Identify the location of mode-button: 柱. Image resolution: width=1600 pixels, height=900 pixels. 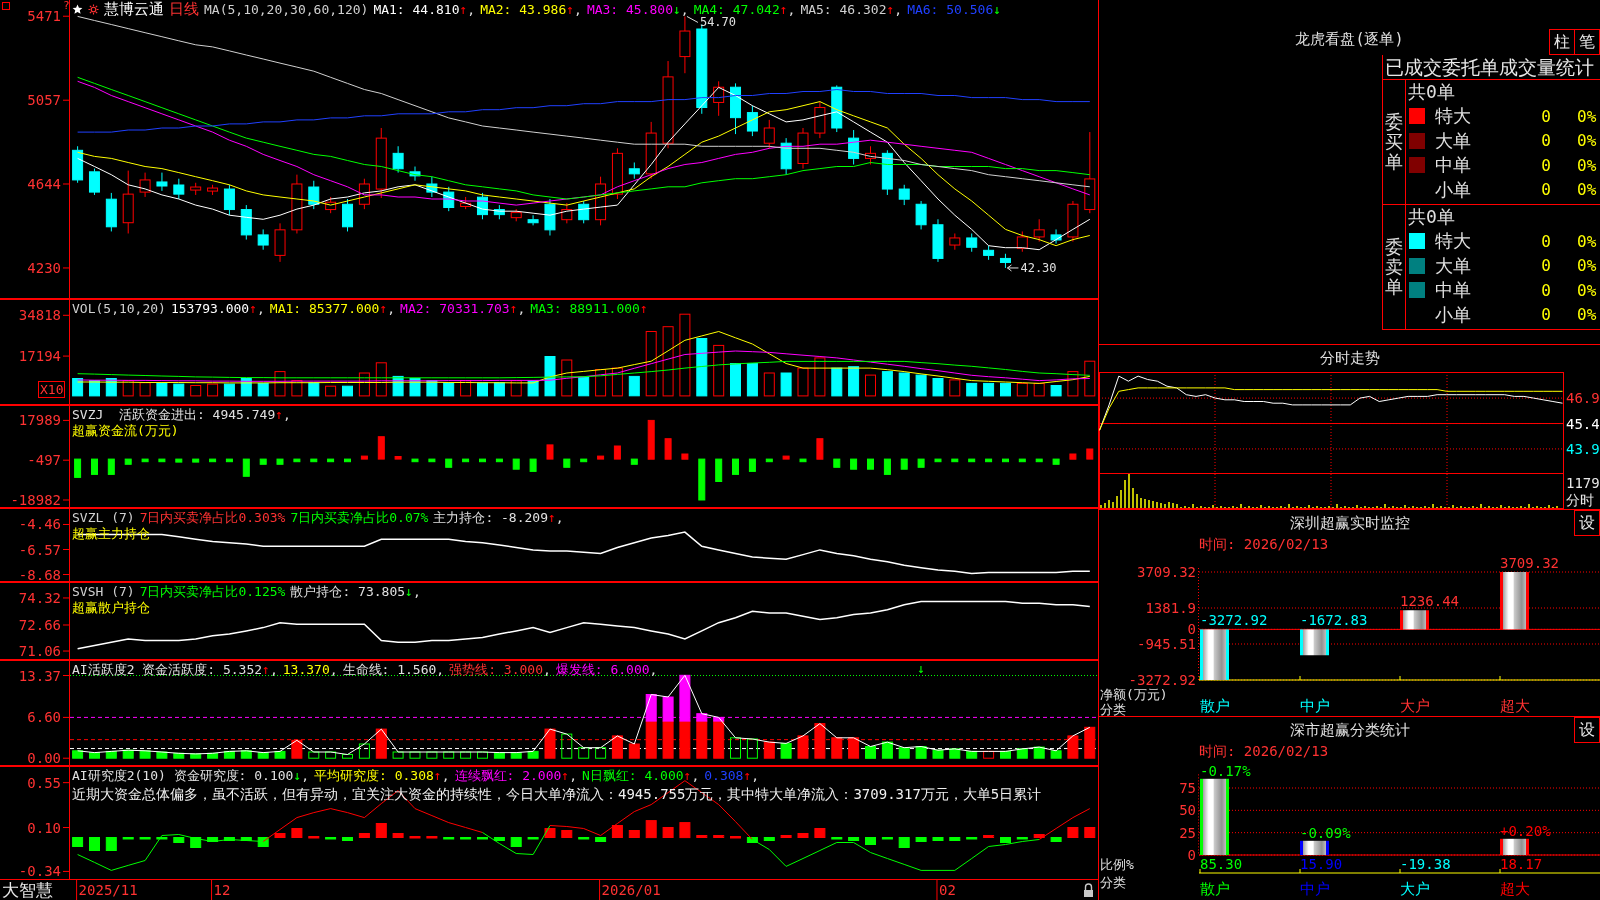
(1562, 42).